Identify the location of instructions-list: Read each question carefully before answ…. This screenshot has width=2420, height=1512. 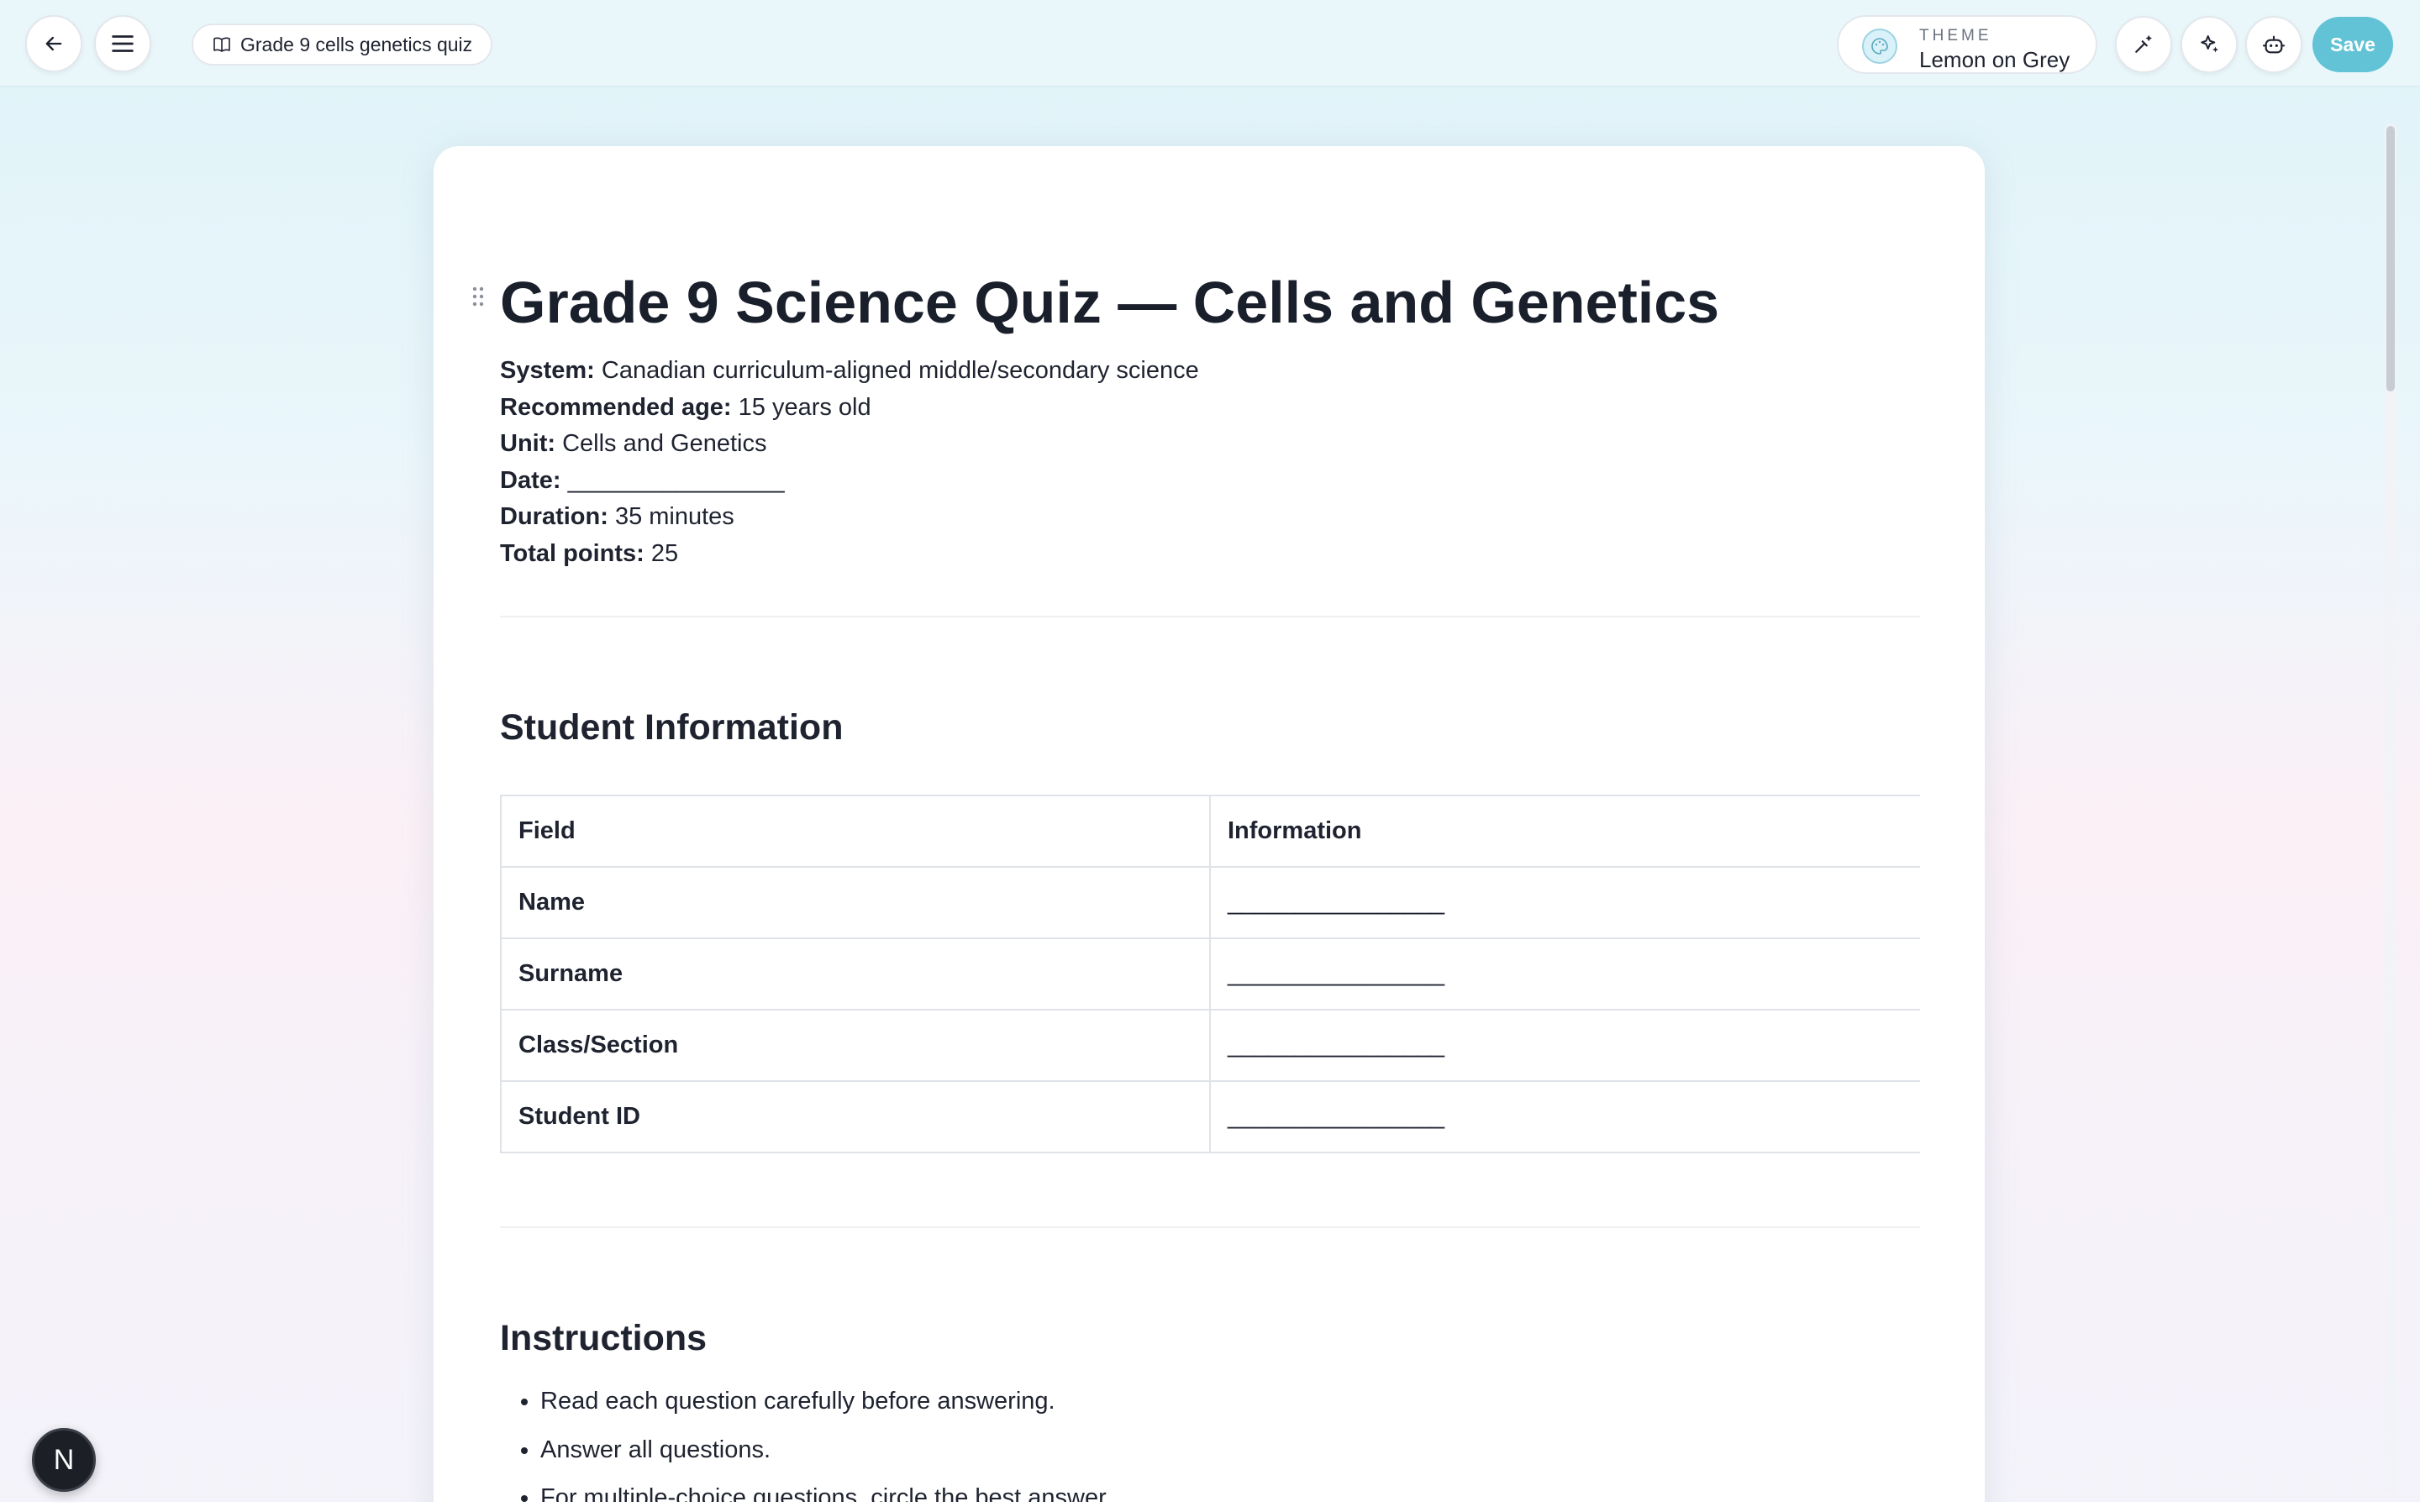
(806, 1445).